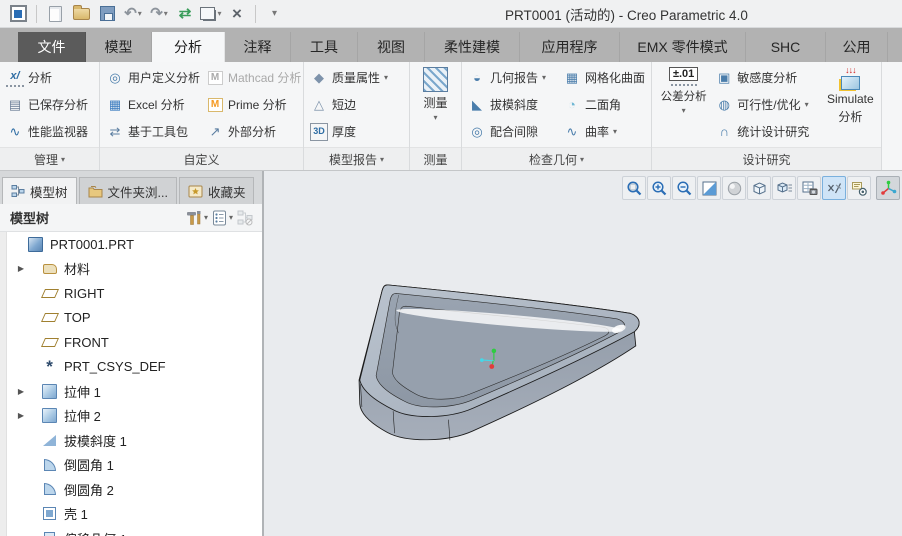 This screenshot has height=536, width=902. Describe the element at coordinates (131, 342) in the screenshot. I see `tree-item-front-plane: FRONT` at that location.